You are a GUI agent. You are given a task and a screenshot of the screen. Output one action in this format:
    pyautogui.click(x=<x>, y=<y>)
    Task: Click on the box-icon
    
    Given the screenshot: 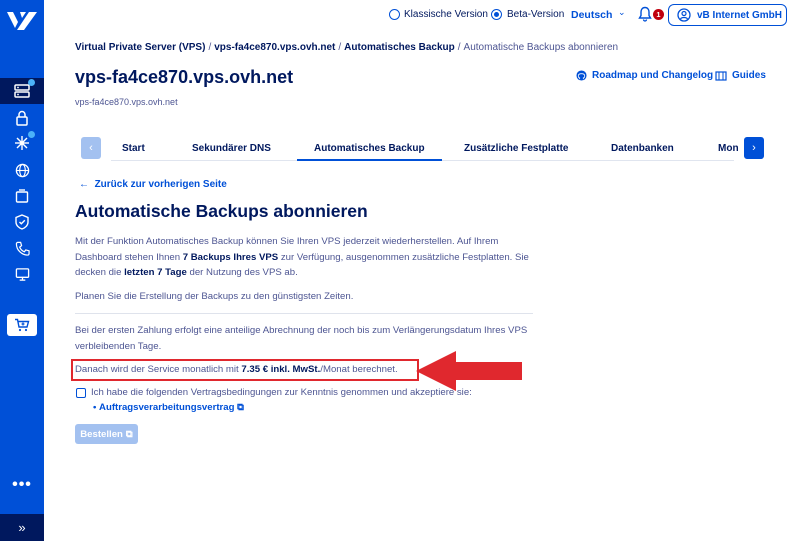 What is the action you would take?
    pyautogui.click(x=22, y=196)
    